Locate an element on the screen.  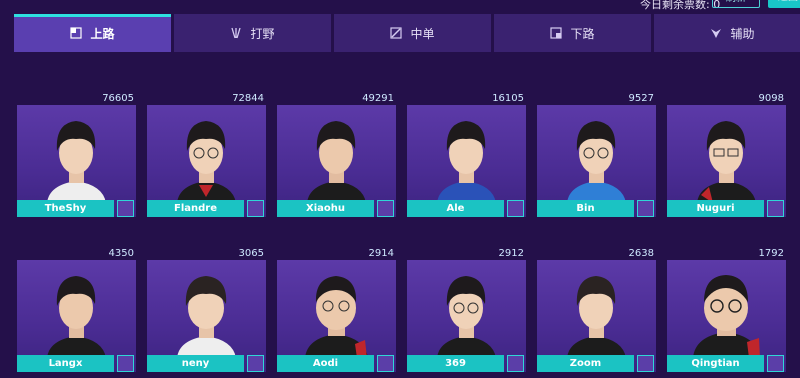
vote-count: 2914 is located at coordinates (381, 253).